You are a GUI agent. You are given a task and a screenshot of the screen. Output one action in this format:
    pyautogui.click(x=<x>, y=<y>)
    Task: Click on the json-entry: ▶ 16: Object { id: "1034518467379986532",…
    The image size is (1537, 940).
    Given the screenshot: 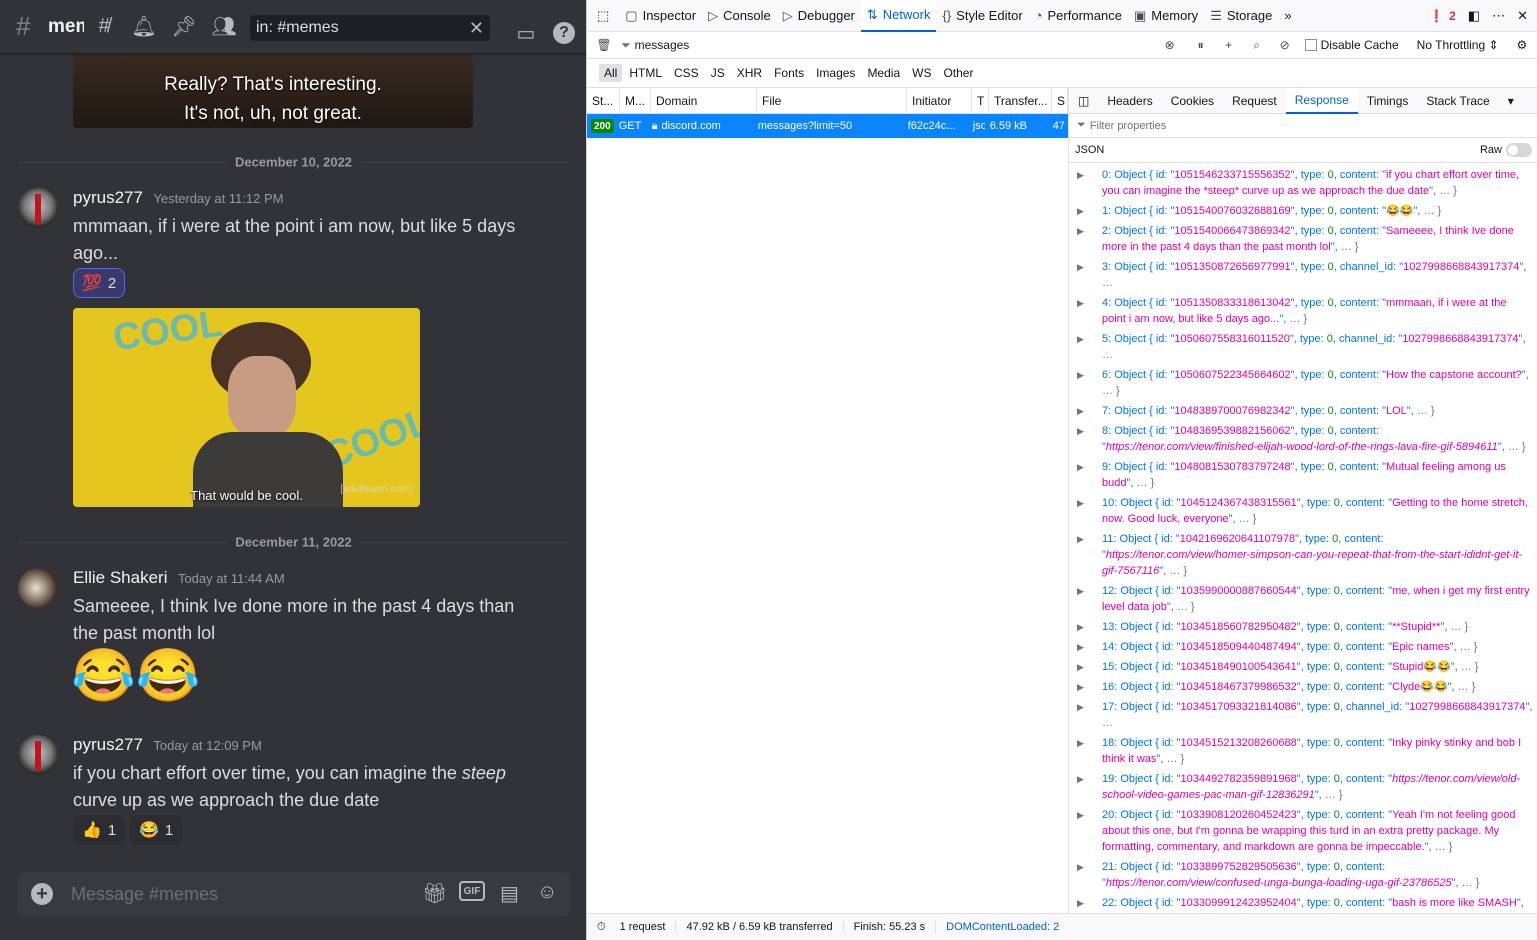 What is the action you would take?
    pyautogui.click(x=1303, y=687)
    